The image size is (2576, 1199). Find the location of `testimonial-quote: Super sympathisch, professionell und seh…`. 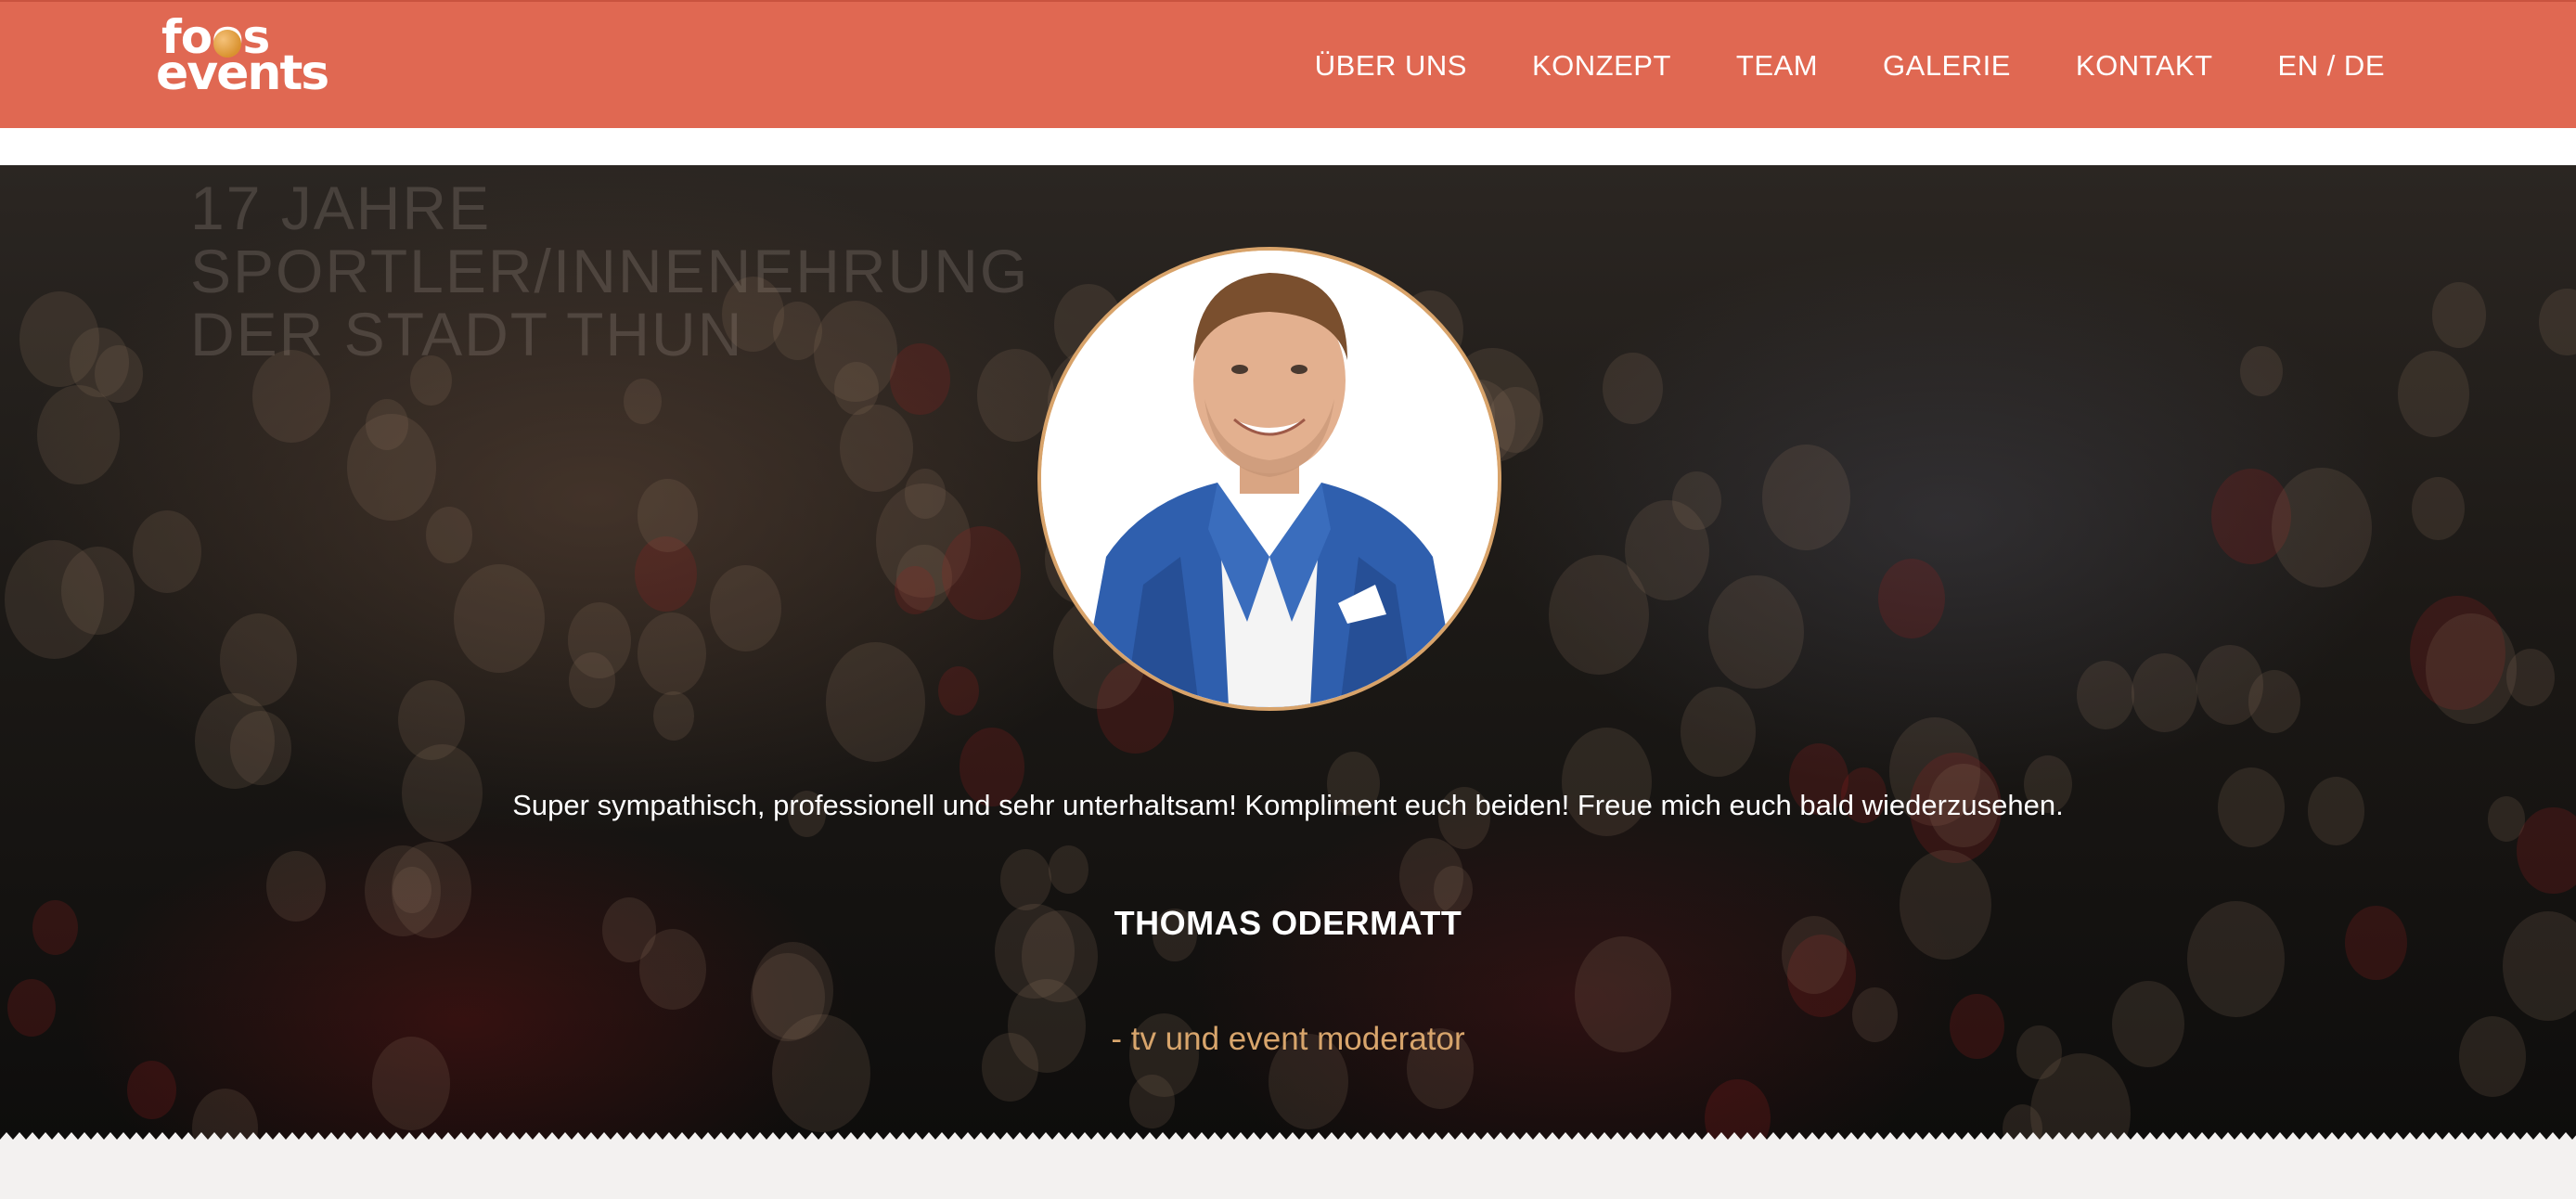

testimonial-quote: Super sympathisch, professionell und seh… is located at coordinates (1288, 805).